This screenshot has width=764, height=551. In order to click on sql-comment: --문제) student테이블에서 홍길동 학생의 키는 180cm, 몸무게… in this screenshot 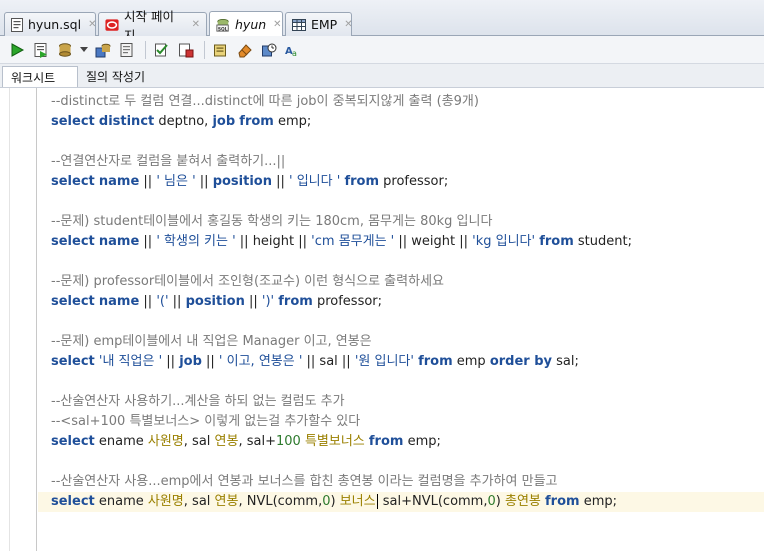, I will do `click(272, 221)`.